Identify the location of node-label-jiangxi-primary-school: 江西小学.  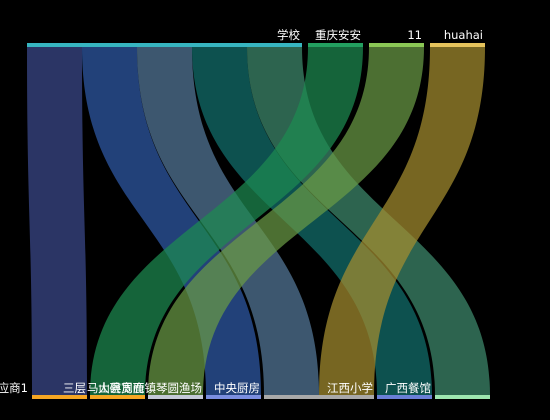
(350, 388).